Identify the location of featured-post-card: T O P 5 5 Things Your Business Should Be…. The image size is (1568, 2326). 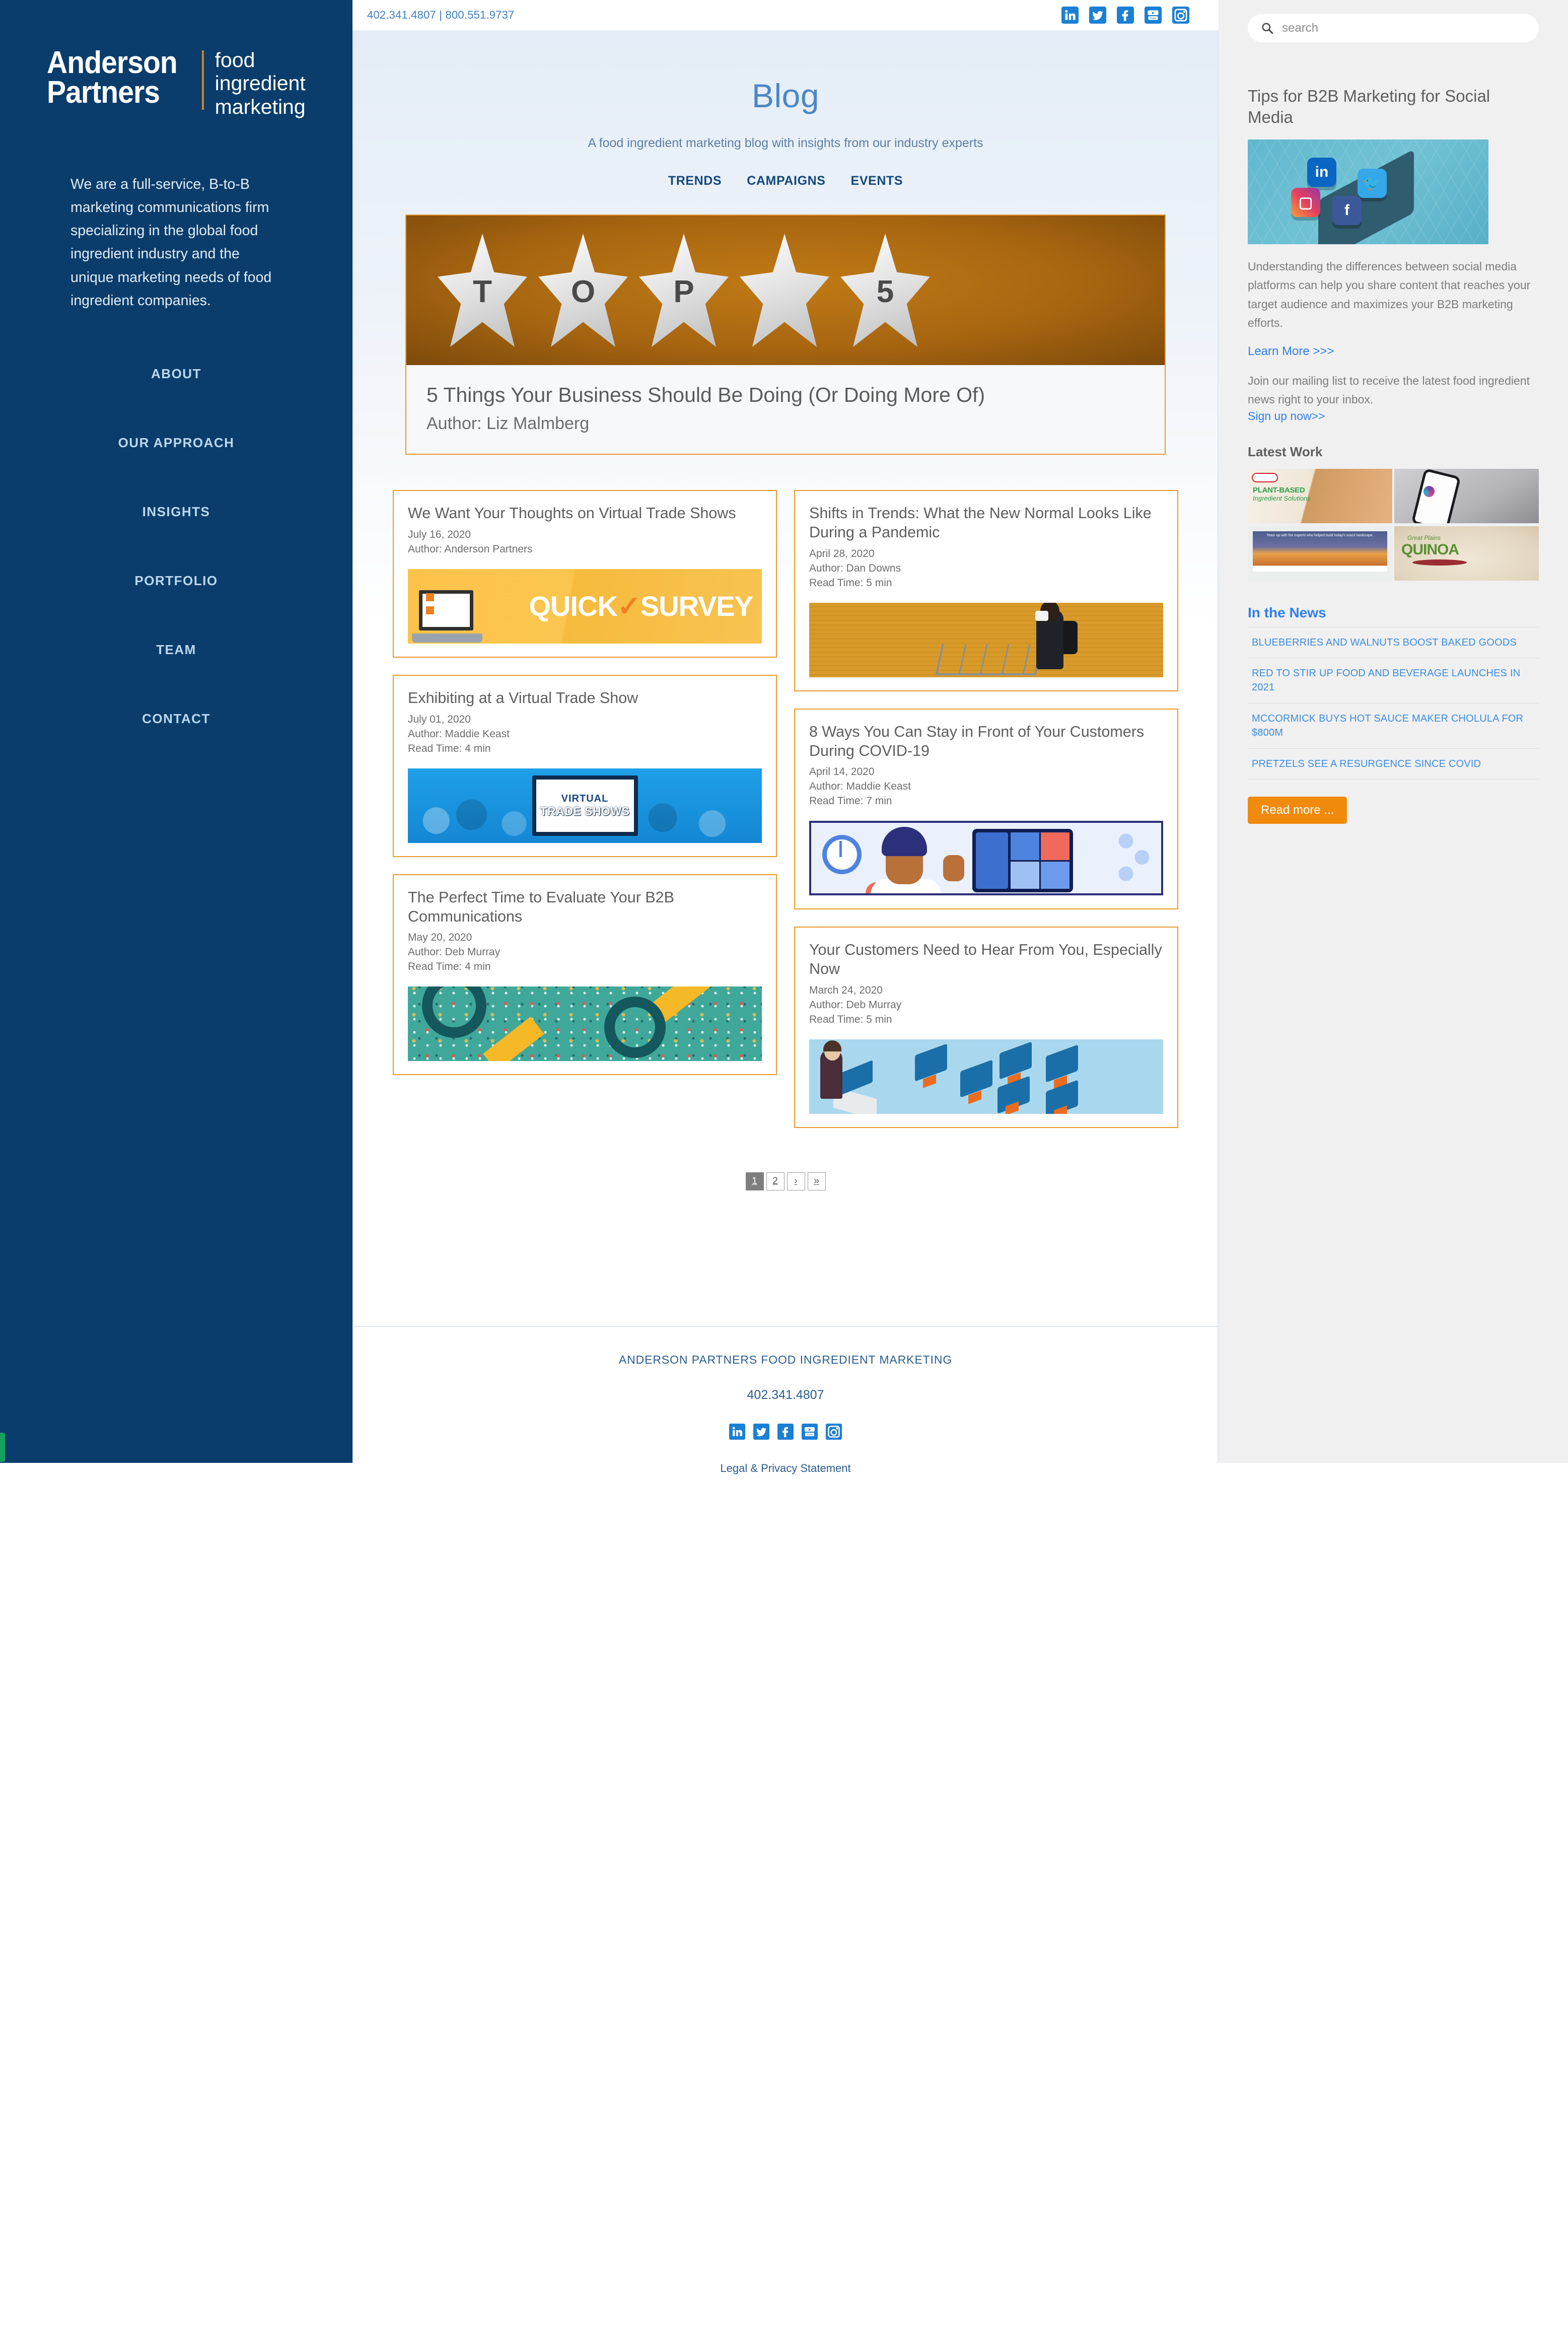
(785, 335).